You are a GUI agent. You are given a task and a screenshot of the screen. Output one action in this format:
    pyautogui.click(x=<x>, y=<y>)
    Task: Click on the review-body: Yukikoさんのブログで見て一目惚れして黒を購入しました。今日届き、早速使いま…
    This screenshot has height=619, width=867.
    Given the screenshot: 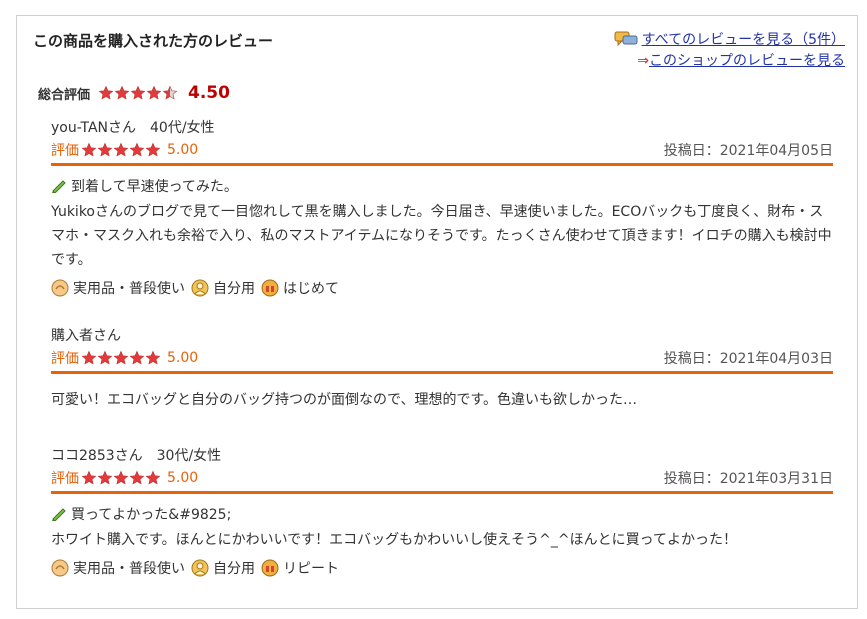 What is the action you would take?
    pyautogui.click(x=441, y=236)
    